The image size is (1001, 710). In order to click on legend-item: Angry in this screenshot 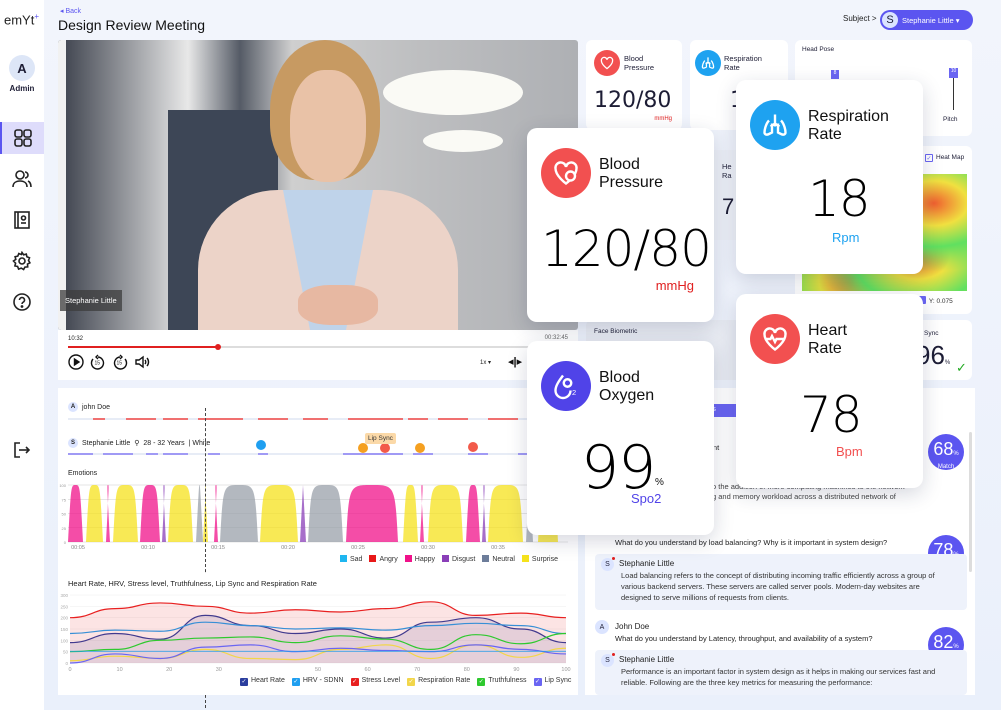, I will do `click(383, 559)`.